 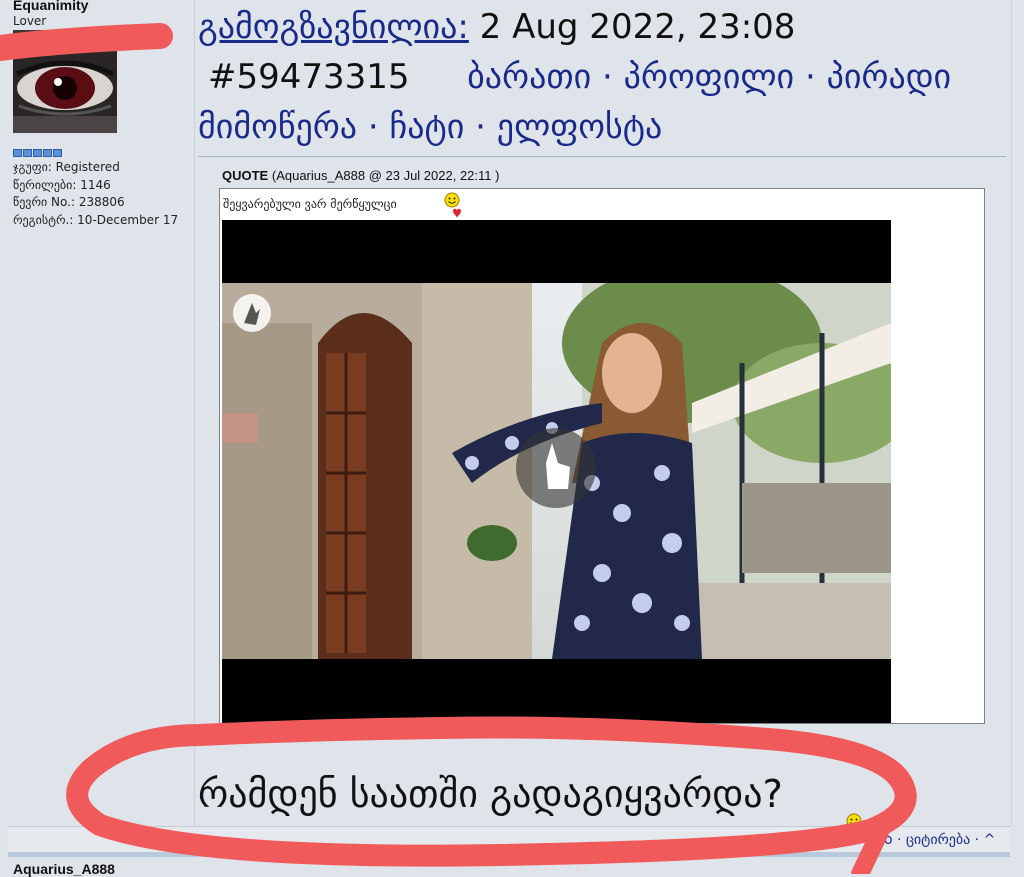 I want to click on post-actions: o · ციტირება · ^, so click(x=939, y=840).